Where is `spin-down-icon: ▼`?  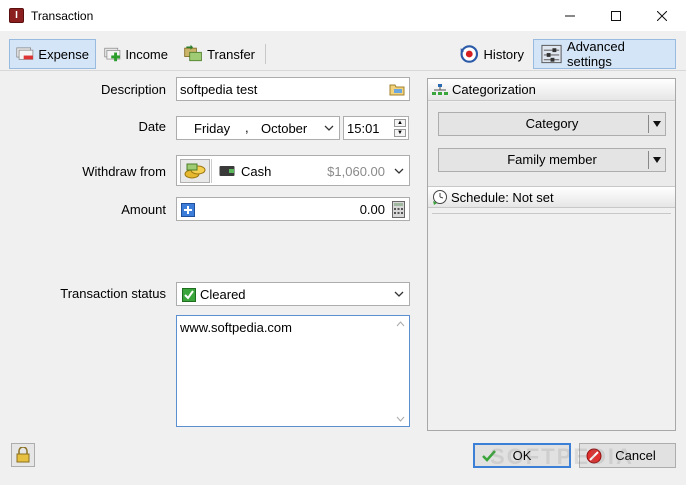
spin-down-icon: ▼ is located at coordinates (400, 133).